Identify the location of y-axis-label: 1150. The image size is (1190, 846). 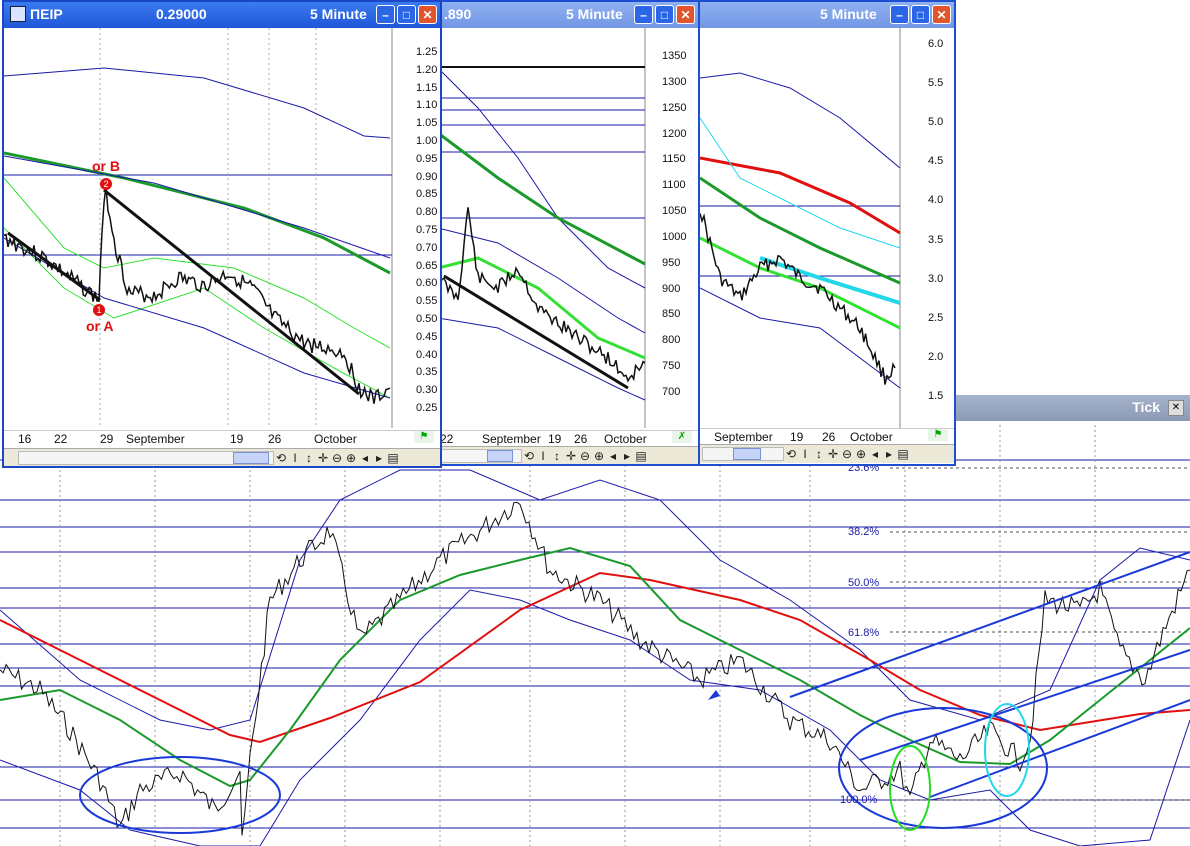
(674, 159).